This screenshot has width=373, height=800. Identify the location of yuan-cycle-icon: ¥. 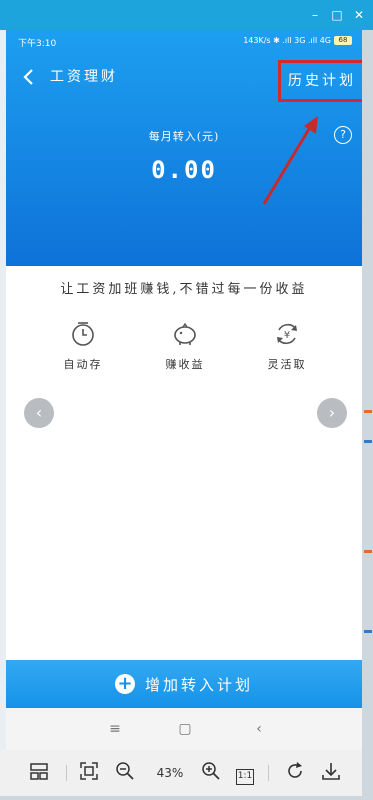
(287, 334).